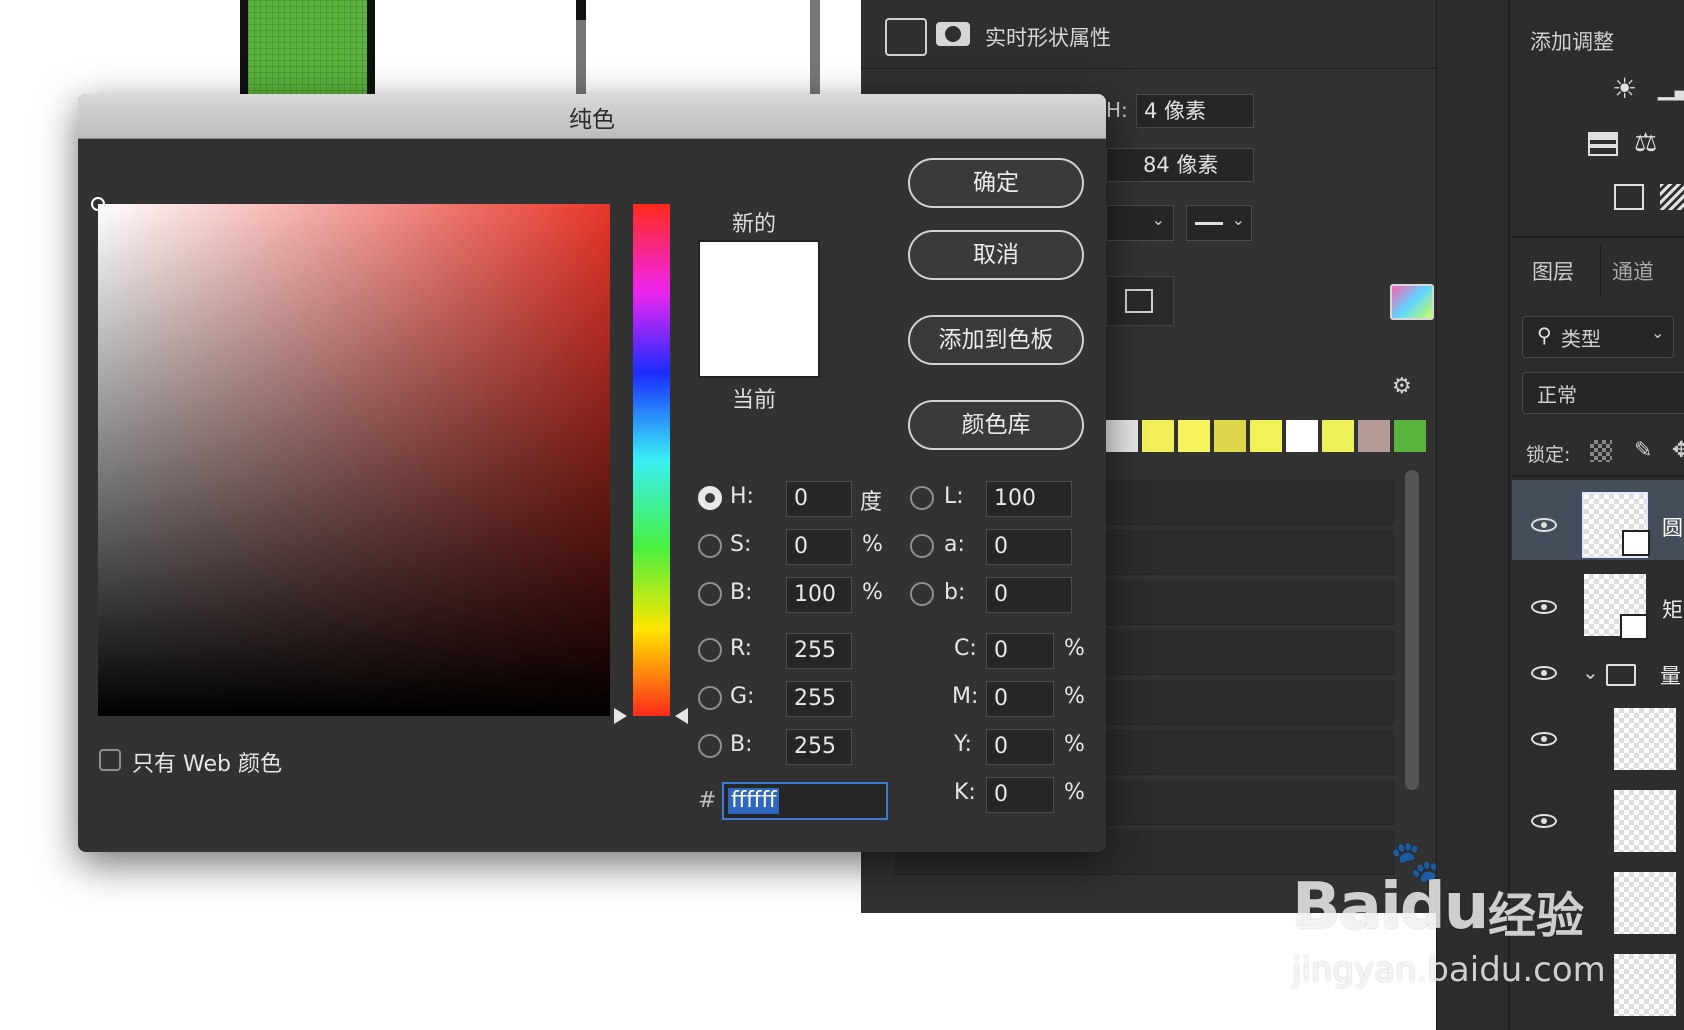  I want to click on lock-brush-icon: ✎, so click(1643, 450).